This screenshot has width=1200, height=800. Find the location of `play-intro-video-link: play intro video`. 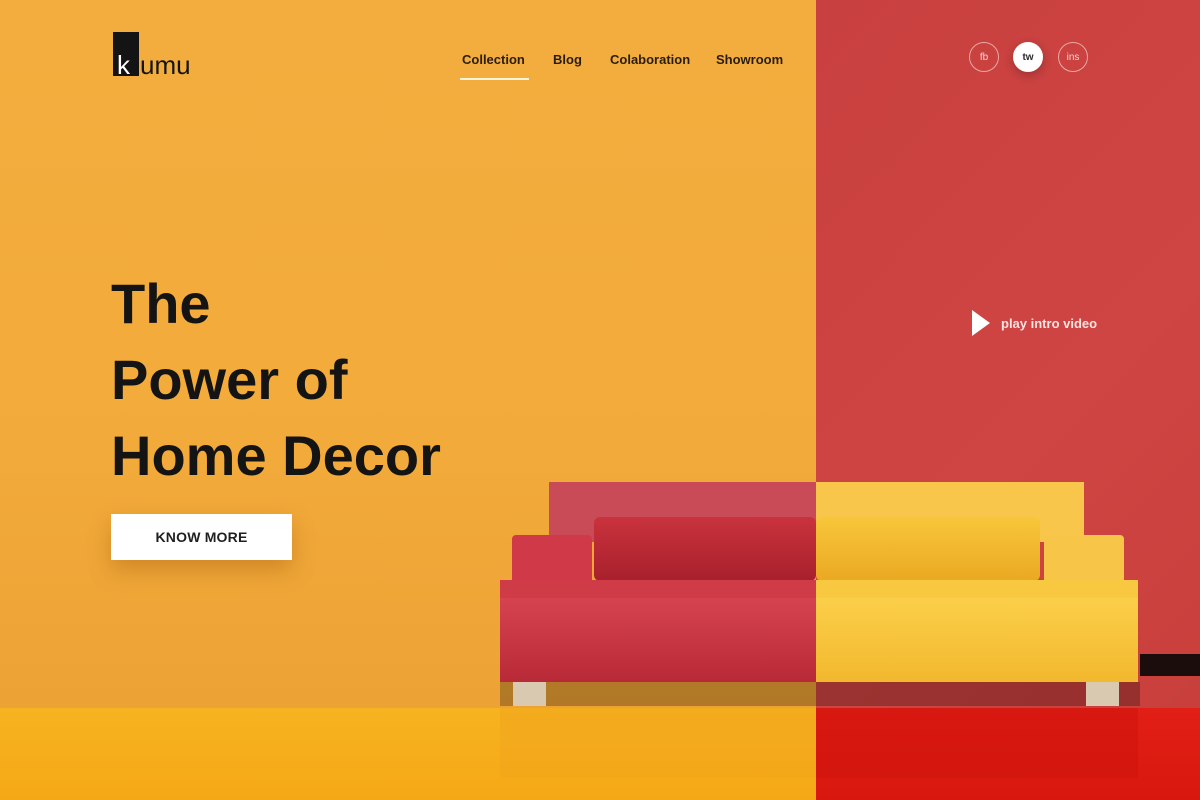

play-intro-video-link: play intro video is located at coordinates (1034, 323).